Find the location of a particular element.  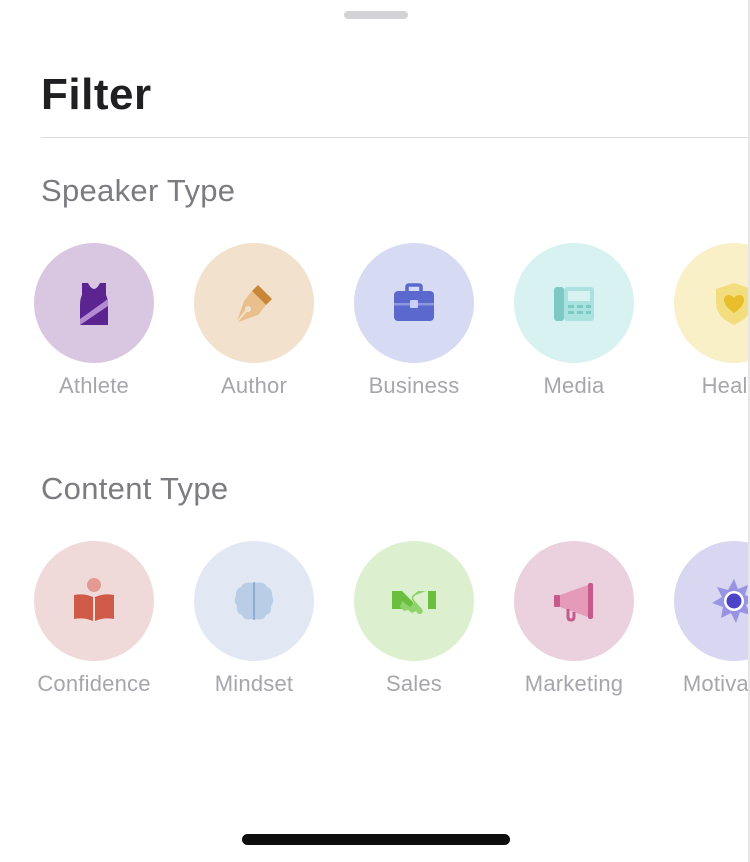

megaphone-icon is located at coordinates (574, 601).